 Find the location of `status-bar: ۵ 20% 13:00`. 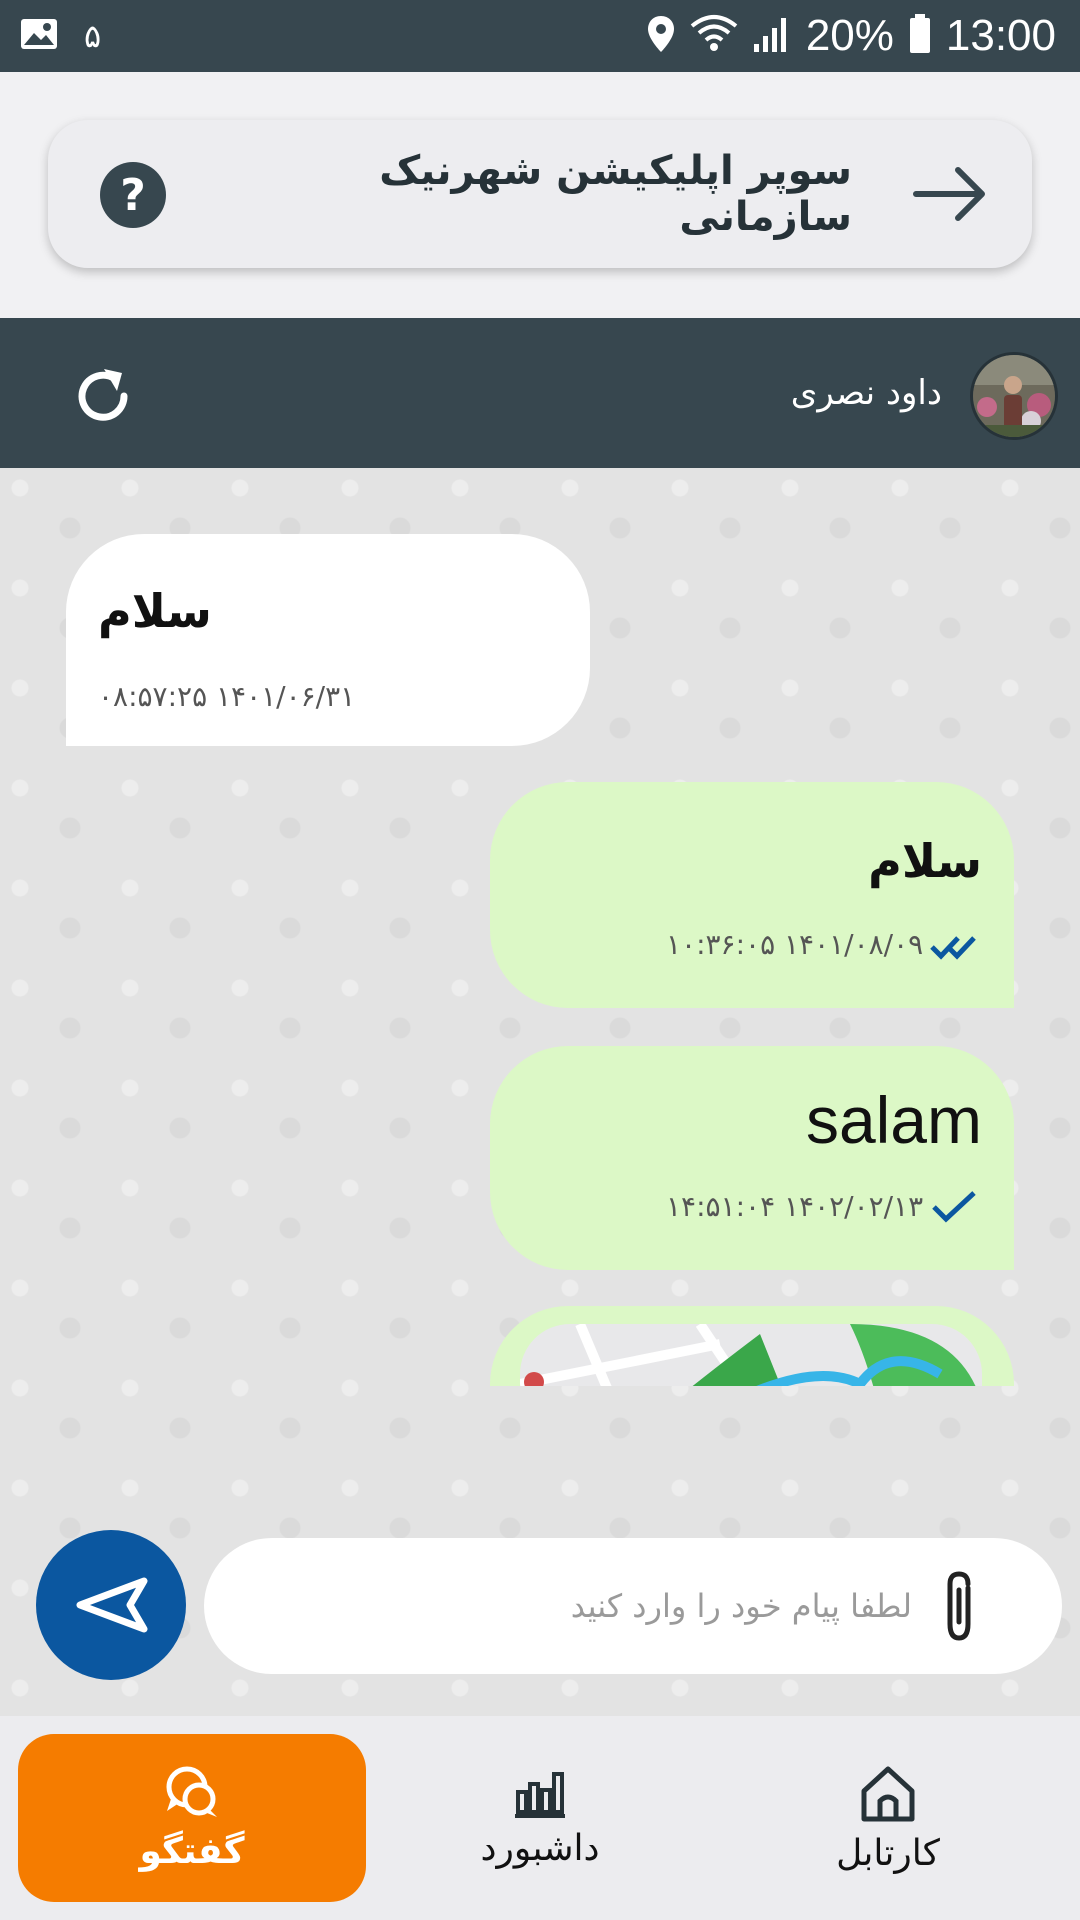

status-bar: ۵ 20% 13:00 is located at coordinates (540, 36).